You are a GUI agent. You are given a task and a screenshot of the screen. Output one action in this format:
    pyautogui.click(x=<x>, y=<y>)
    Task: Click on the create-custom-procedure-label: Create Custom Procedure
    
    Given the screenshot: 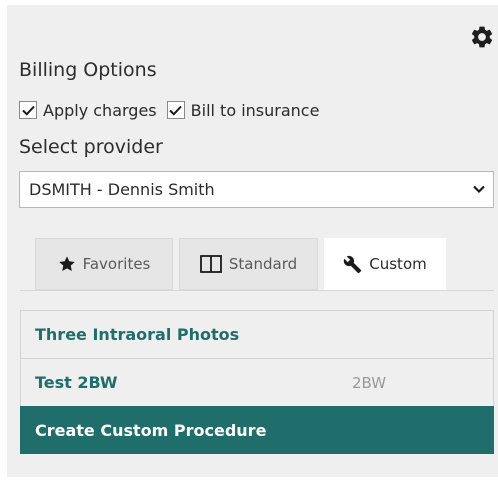 What is the action you would take?
    pyautogui.click(x=151, y=430)
    